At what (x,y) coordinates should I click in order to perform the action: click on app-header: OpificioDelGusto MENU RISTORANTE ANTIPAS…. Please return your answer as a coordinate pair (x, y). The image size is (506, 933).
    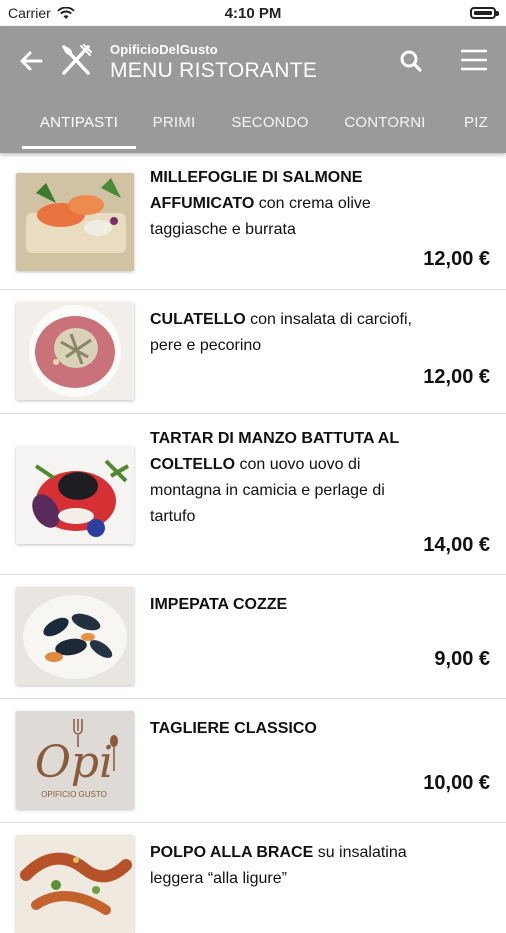
    Looking at the image, I should click on (253, 89).